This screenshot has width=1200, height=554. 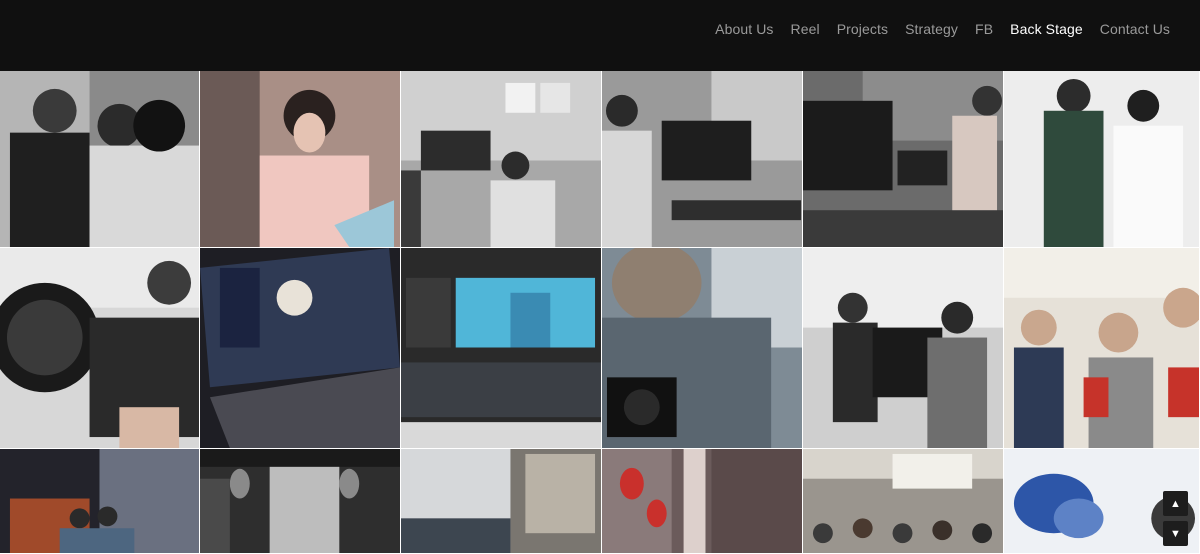 I want to click on photo-building-sign, so click(x=501, y=501).